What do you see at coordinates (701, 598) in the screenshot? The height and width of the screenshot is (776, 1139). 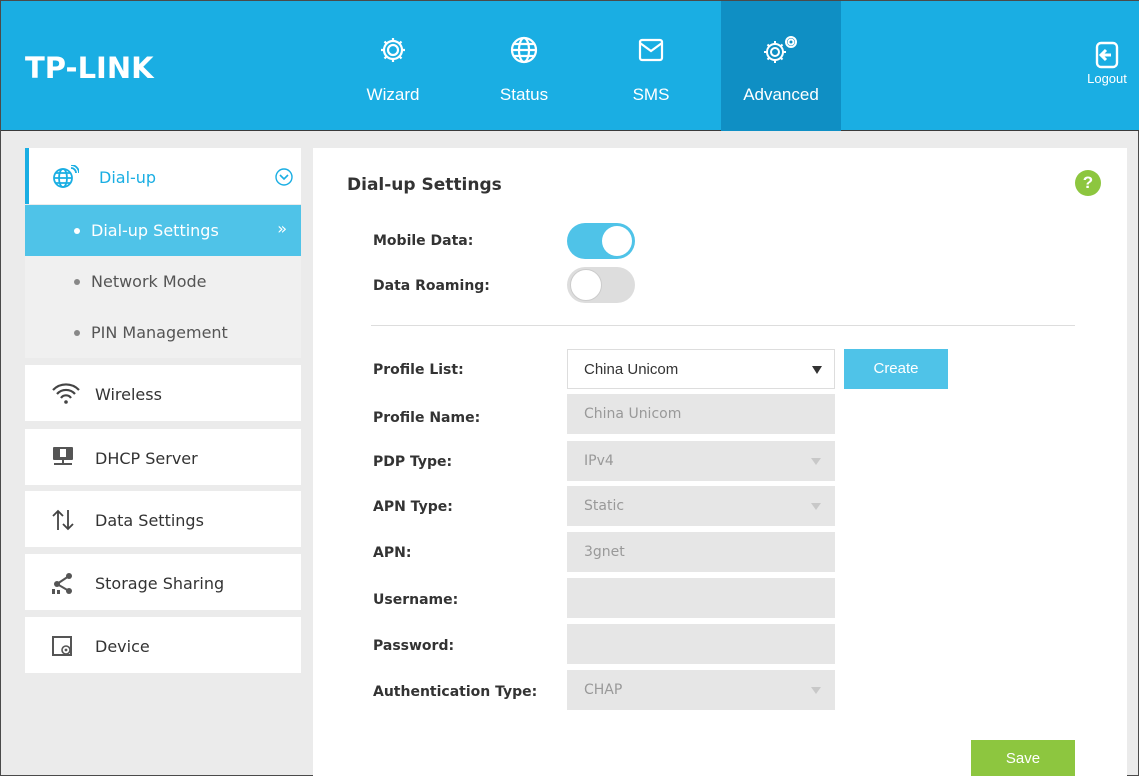 I see `username-field` at bounding box center [701, 598].